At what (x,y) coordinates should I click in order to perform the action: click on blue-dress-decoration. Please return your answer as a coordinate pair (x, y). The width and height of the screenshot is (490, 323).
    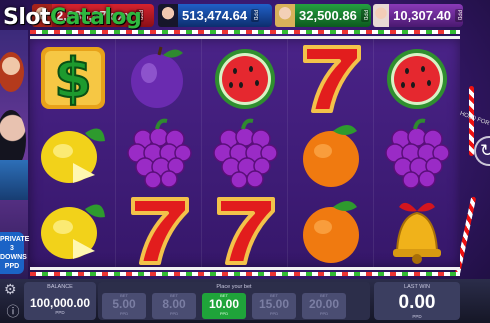
    Looking at the image, I should click on (14, 180).